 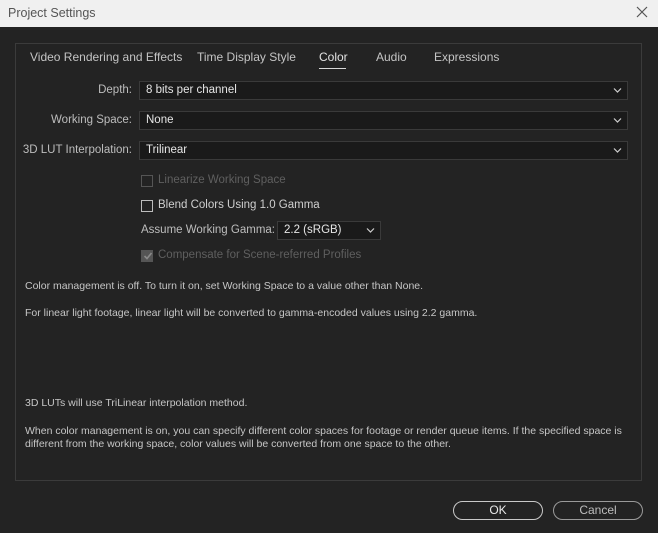 I want to click on tab-audio: Audio, so click(x=391, y=57).